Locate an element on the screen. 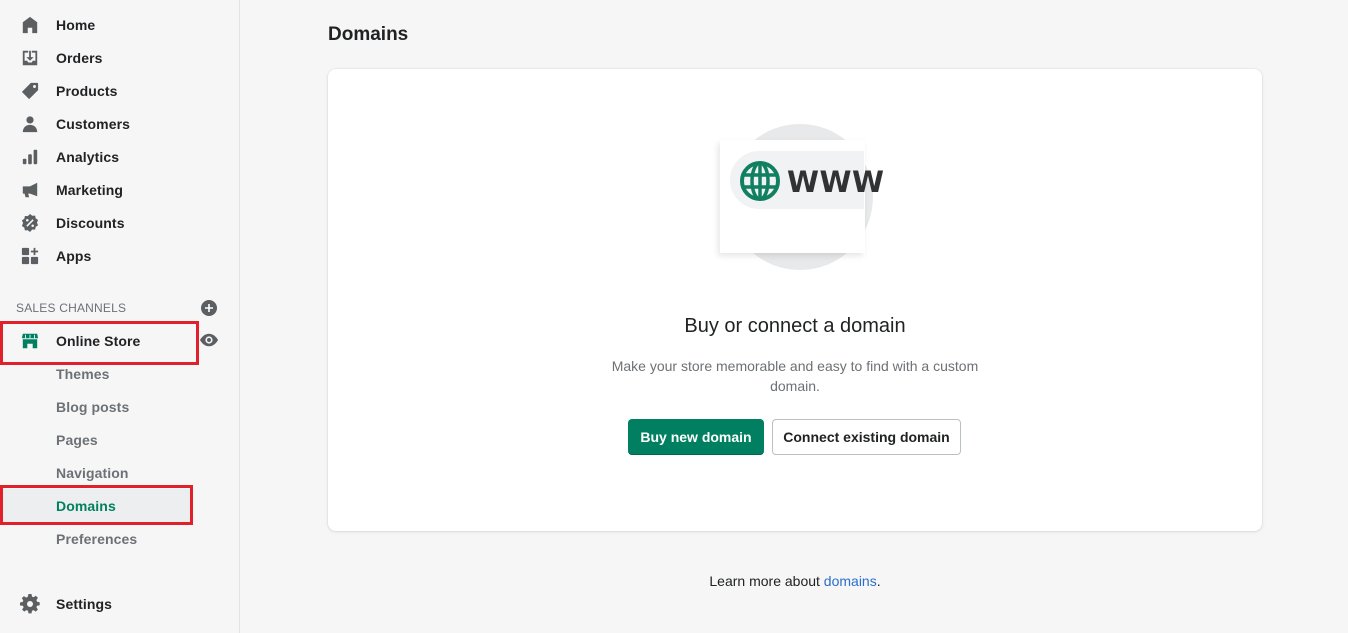 This screenshot has width=1348, height=633. sidebar-item-label: Domains is located at coordinates (86, 505).